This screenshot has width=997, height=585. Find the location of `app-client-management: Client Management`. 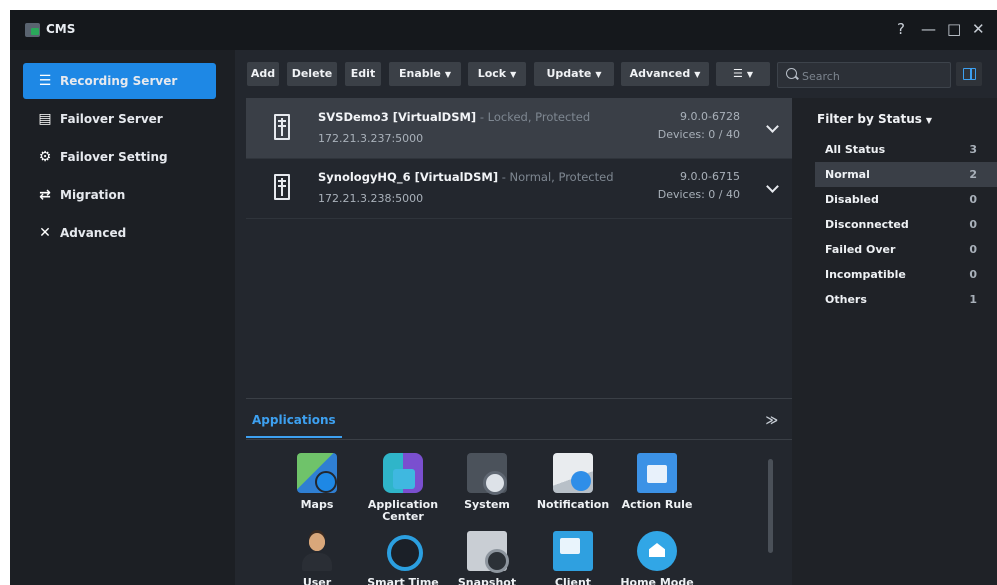

app-client-management: Client Management is located at coordinates (573, 558).